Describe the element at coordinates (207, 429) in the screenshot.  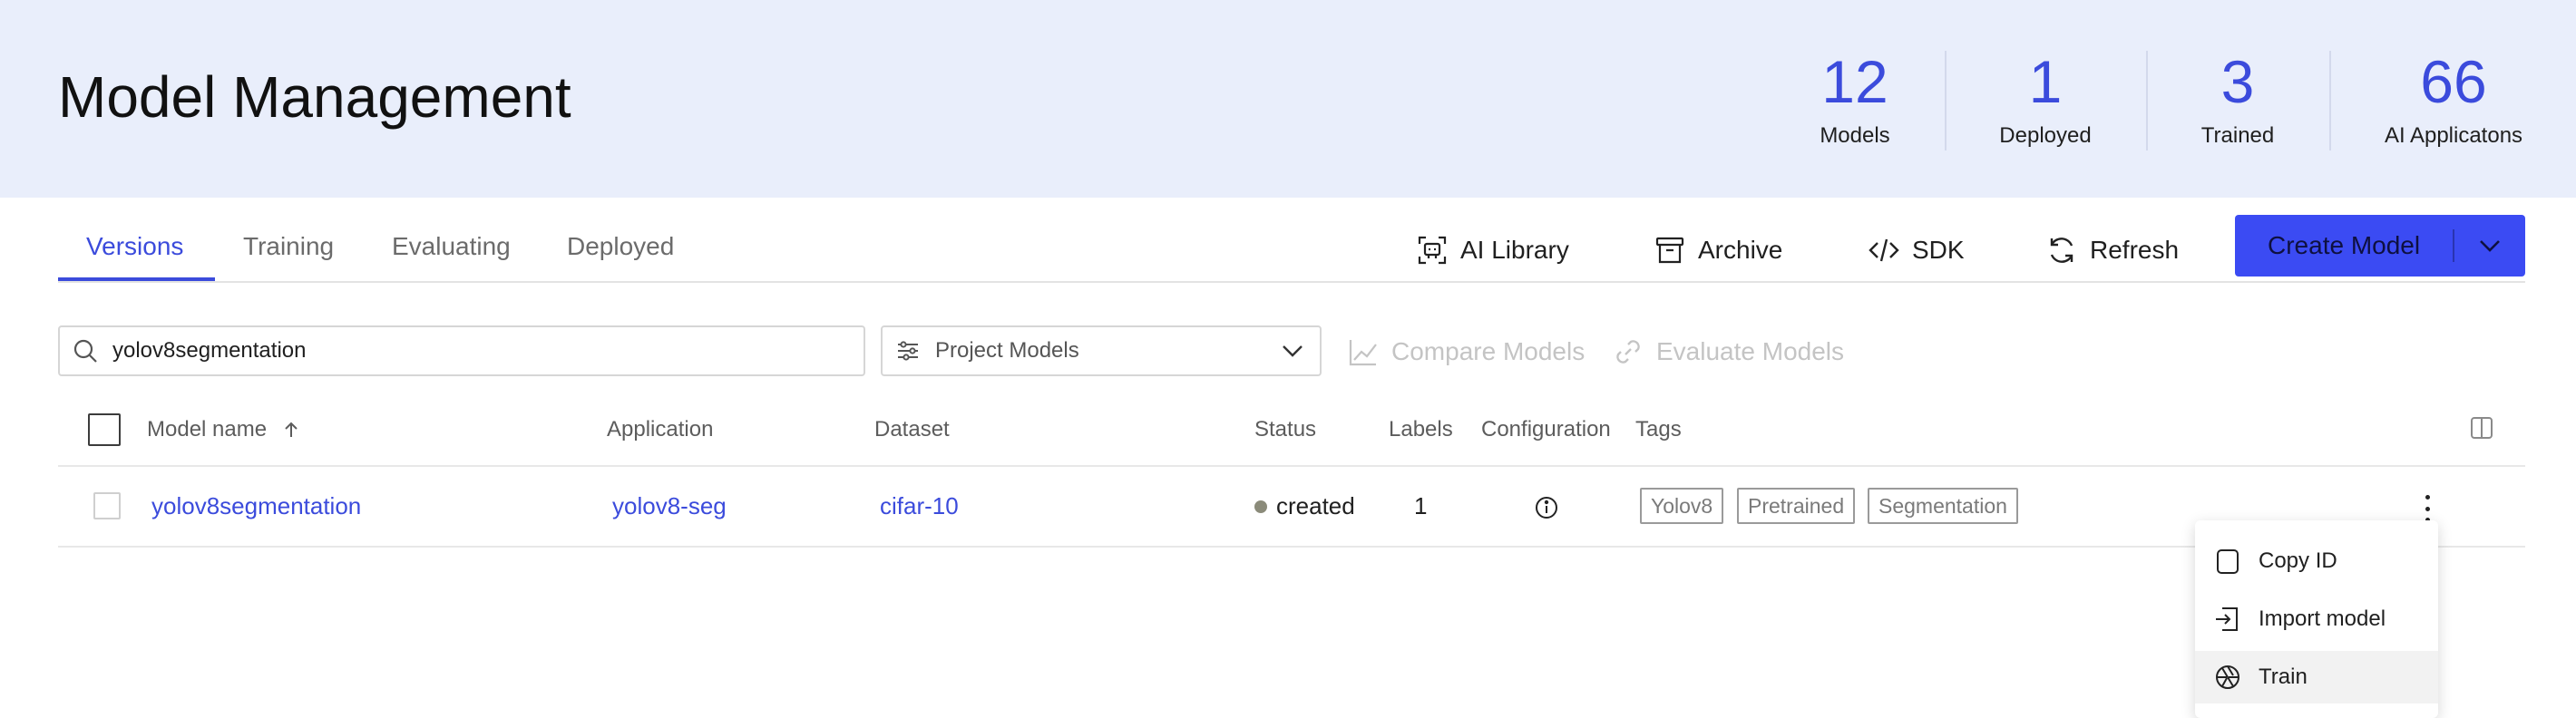
I see `column-header-label: Model name` at that location.